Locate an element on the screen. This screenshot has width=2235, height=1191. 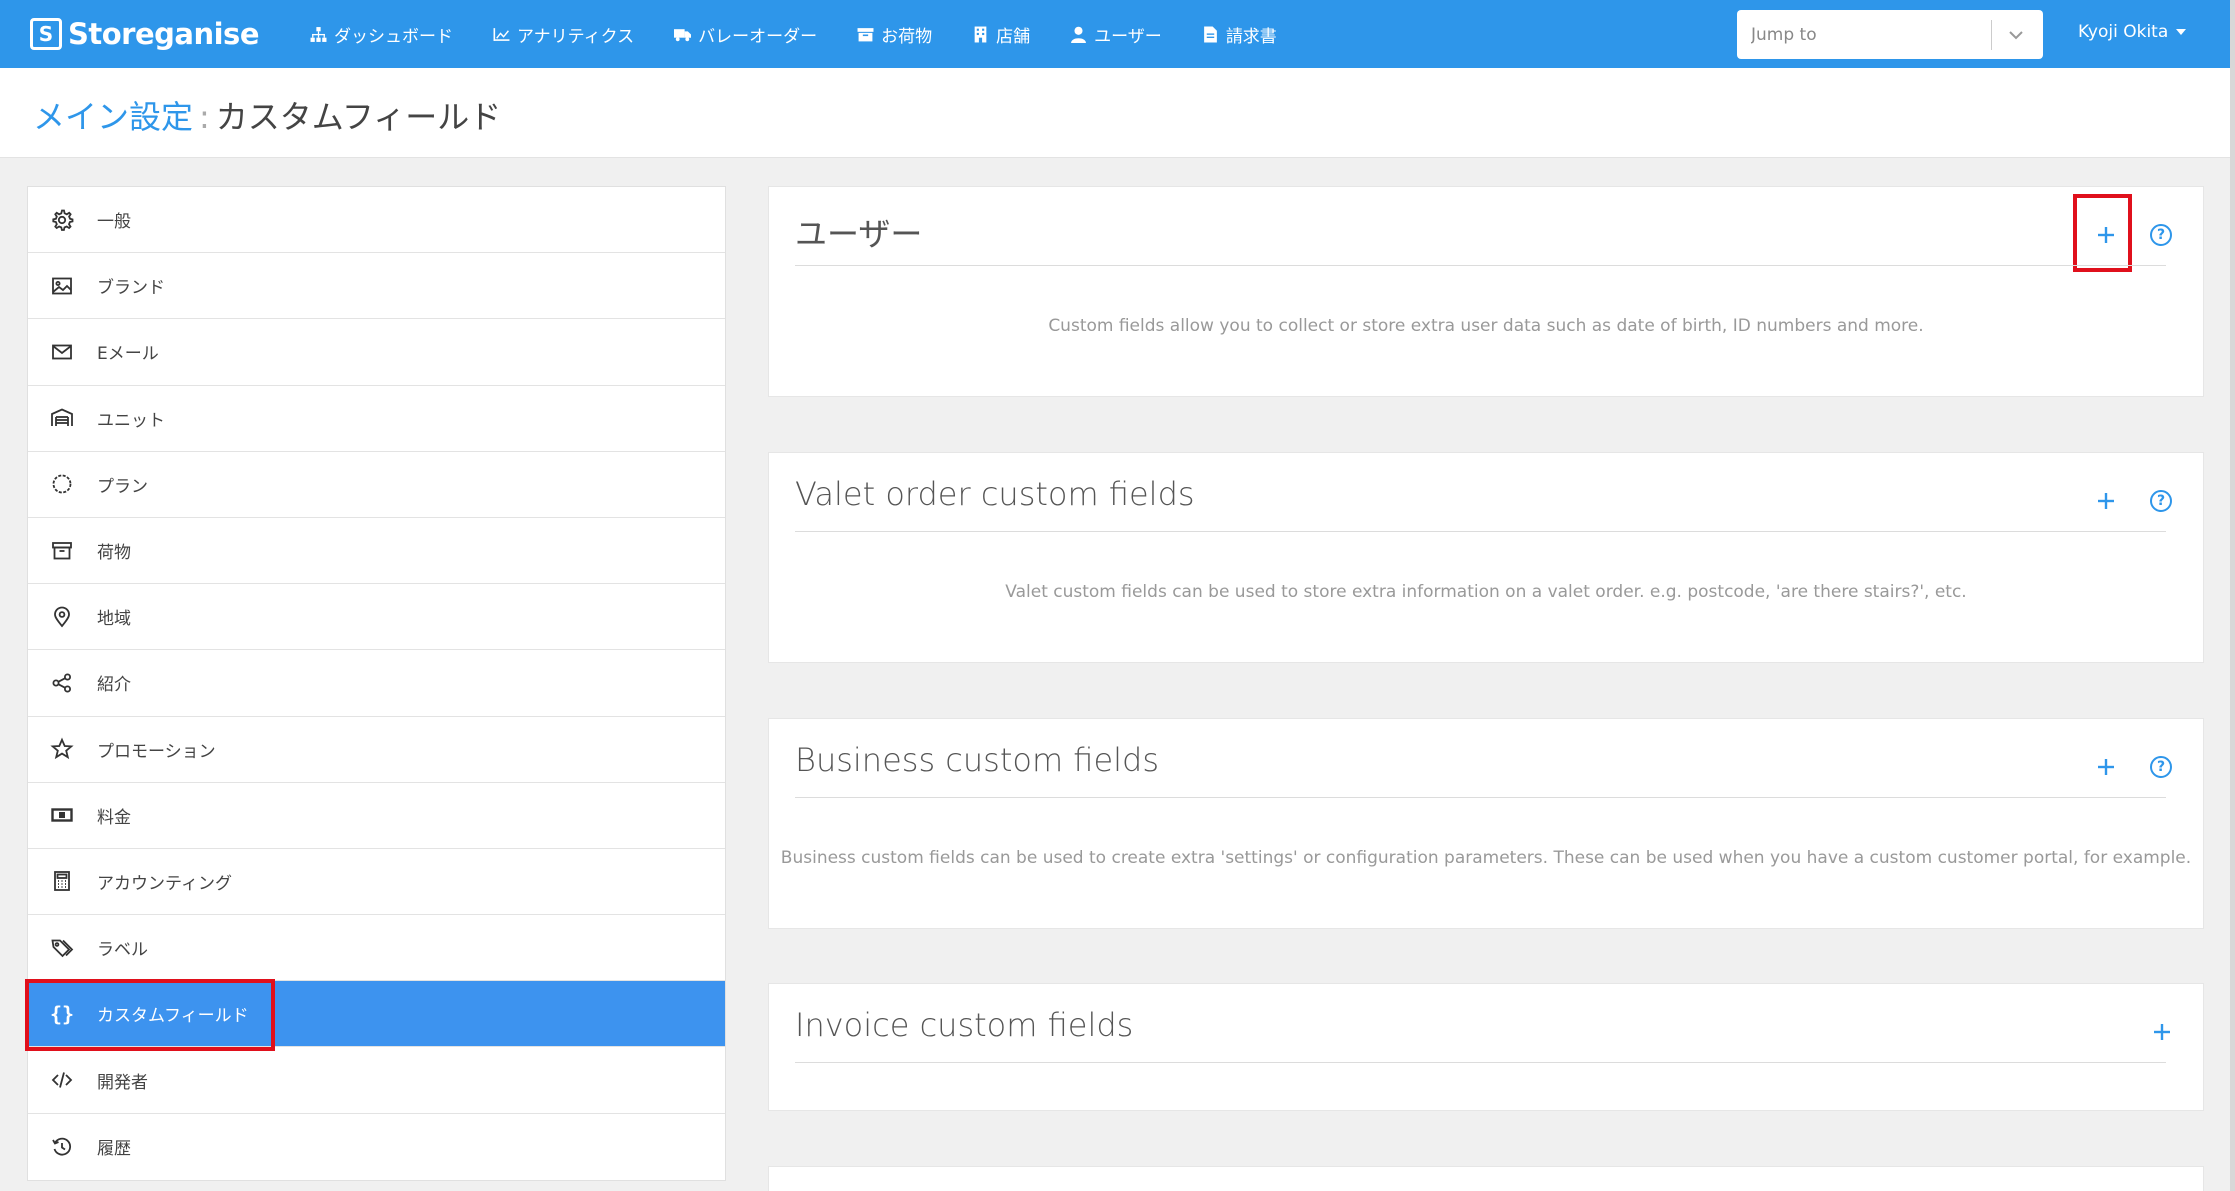
map-pin-icon is located at coordinates (62, 617).